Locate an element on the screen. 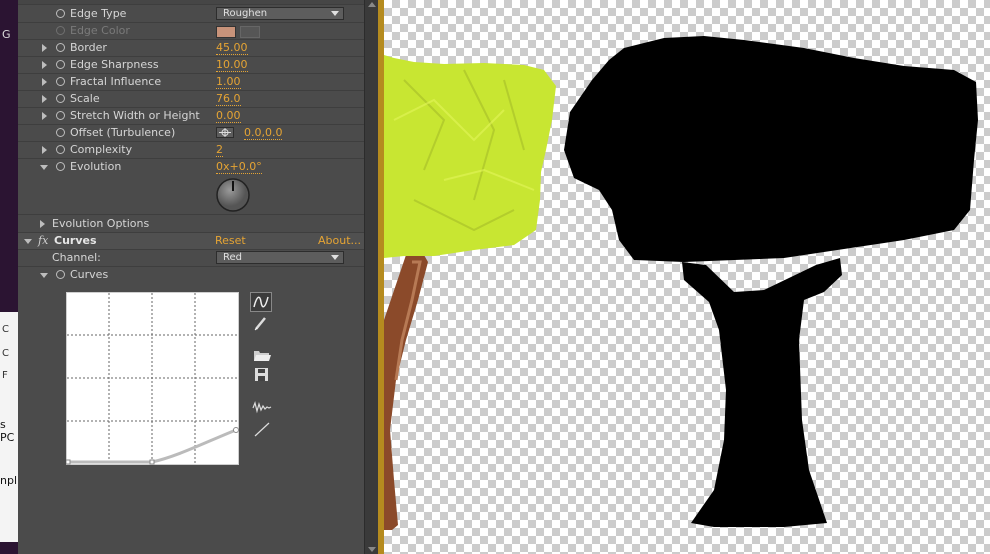 This screenshot has height=554, width=990. evolution-row: Evolution 0x+0.0° is located at coordinates (191, 187).